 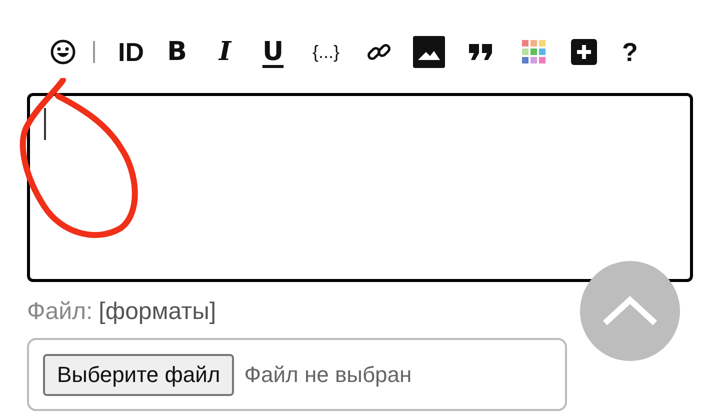 What do you see at coordinates (630, 52) in the screenshot?
I see `help-button: ?` at bounding box center [630, 52].